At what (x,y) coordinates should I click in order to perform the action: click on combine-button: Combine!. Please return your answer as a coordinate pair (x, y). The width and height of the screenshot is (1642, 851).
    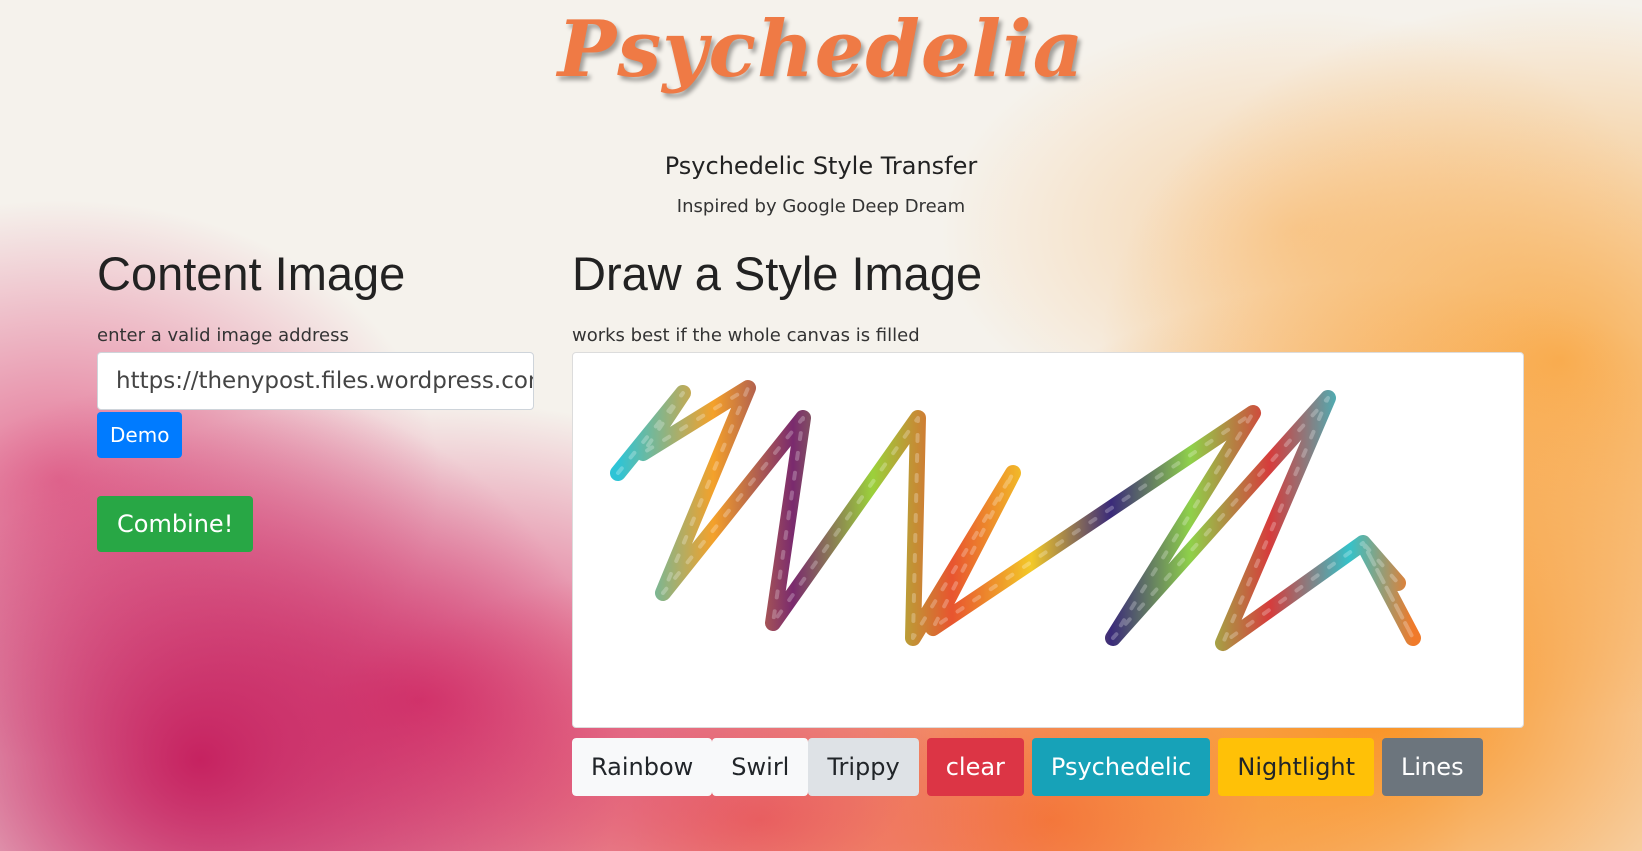
    Looking at the image, I should click on (175, 524).